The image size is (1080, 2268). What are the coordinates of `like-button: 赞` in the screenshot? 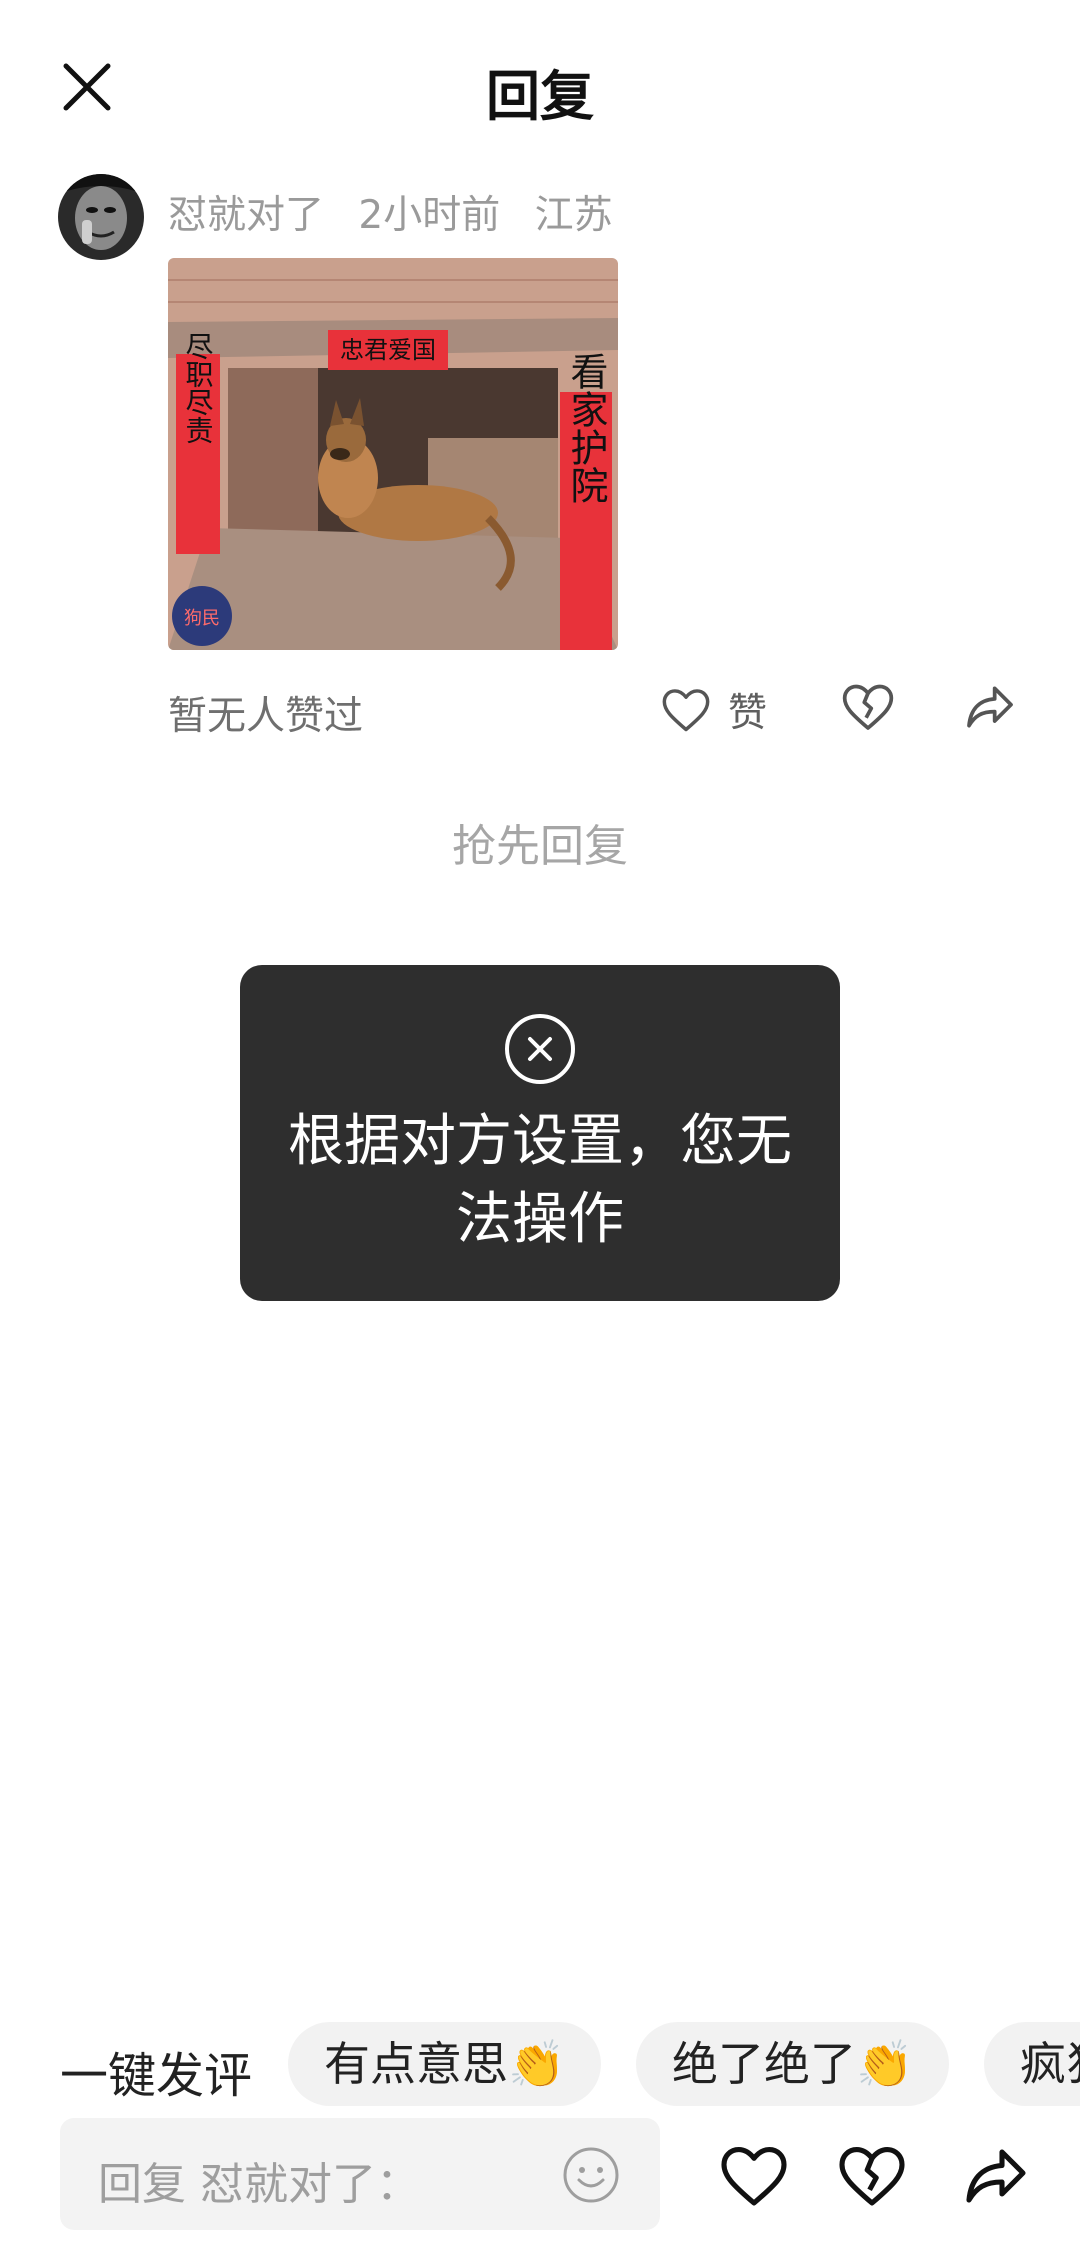 It's located at (713, 710).